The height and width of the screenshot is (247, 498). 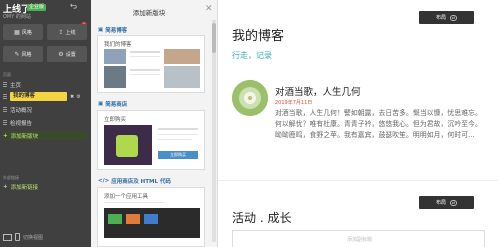 I want to click on mobile-icon, so click(x=17, y=237).